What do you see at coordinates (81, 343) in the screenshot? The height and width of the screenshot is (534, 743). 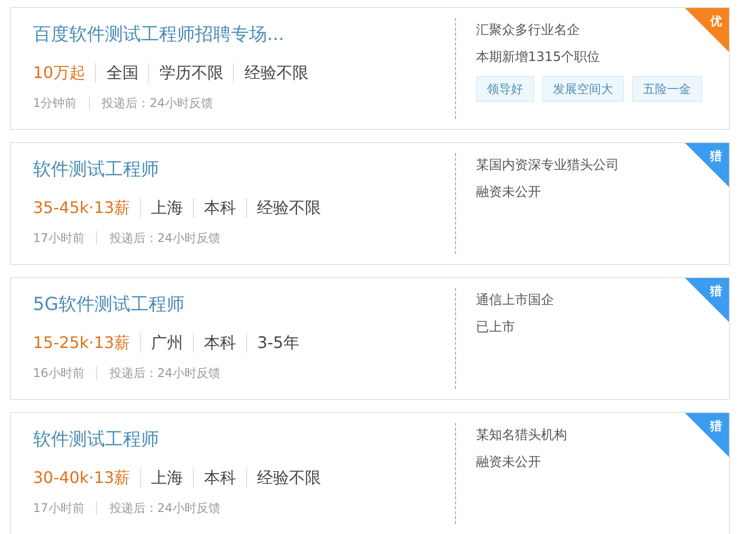 I see `salary-text: 15-25k·13薪` at bounding box center [81, 343].